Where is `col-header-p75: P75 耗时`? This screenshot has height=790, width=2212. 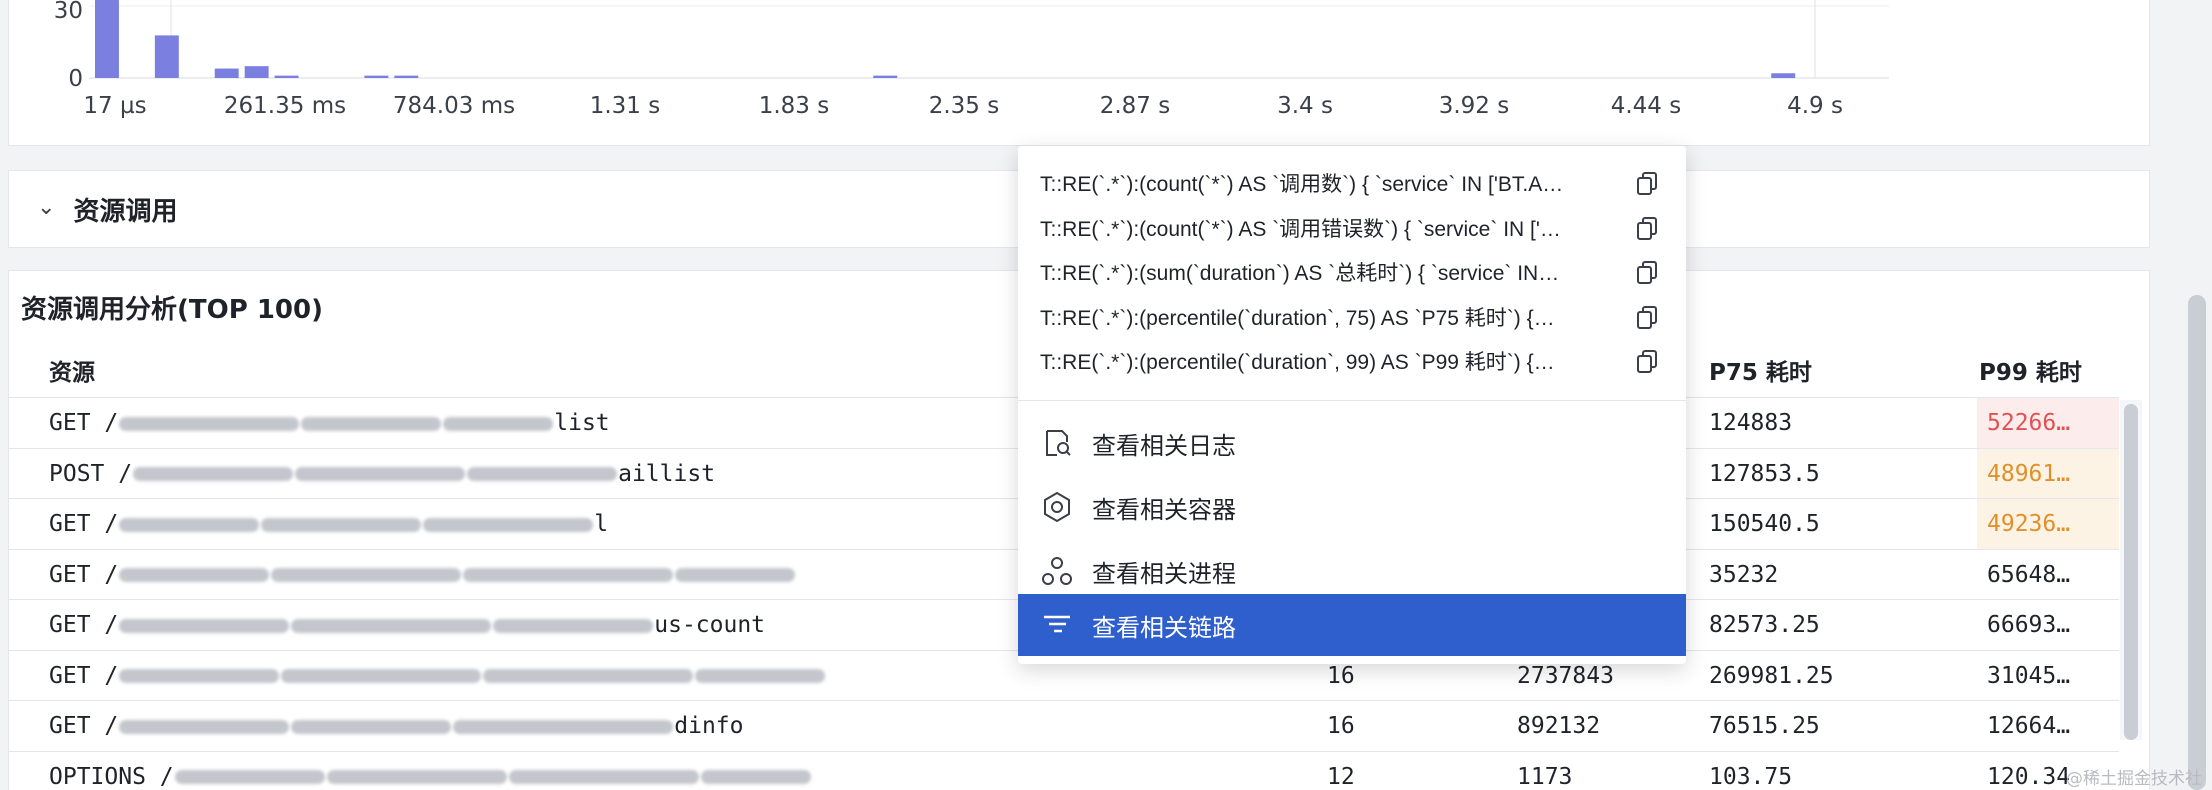
col-header-p75: P75 耗时 is located at coordinates (1760, 370).